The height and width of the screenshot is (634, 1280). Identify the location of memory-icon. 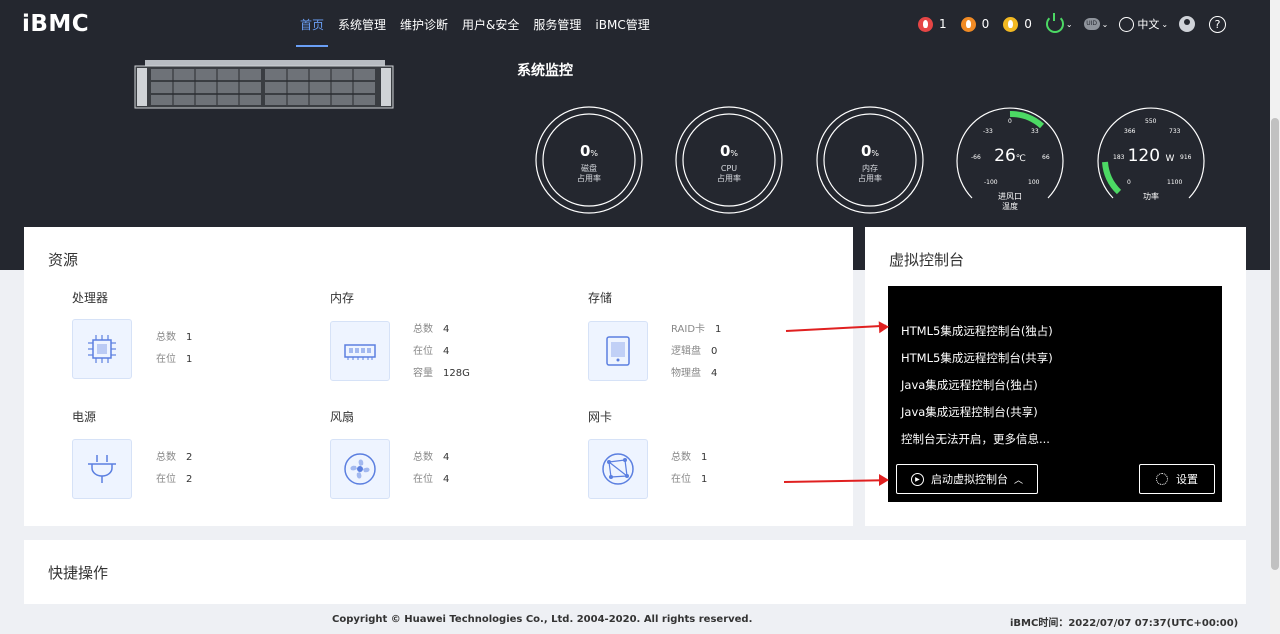
(360, 352).